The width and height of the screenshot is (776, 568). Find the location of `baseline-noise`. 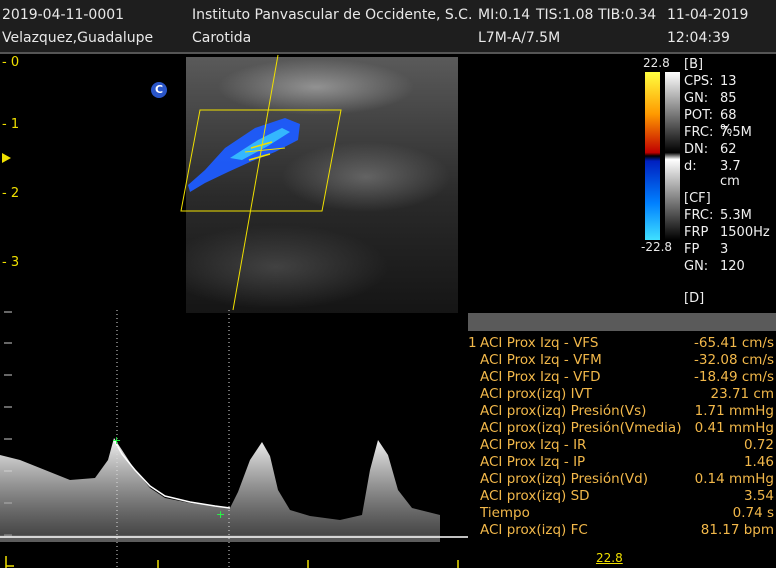

baseline-noise is located at coordinates (220, 538).